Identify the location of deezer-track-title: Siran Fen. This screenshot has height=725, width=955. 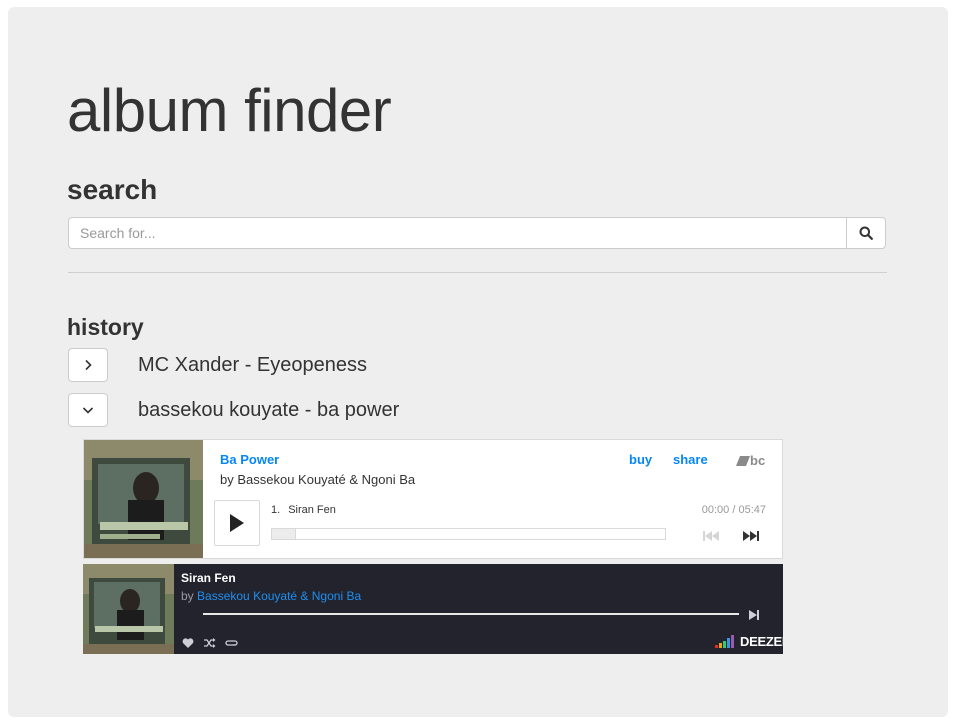
(208, 578).